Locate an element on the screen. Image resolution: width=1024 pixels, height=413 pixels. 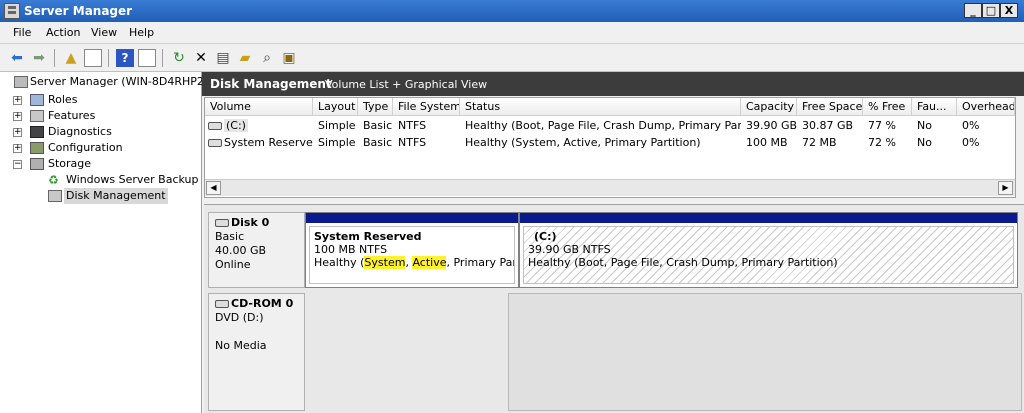
show-hide-tree-icon is located at coordinates (93, 58).